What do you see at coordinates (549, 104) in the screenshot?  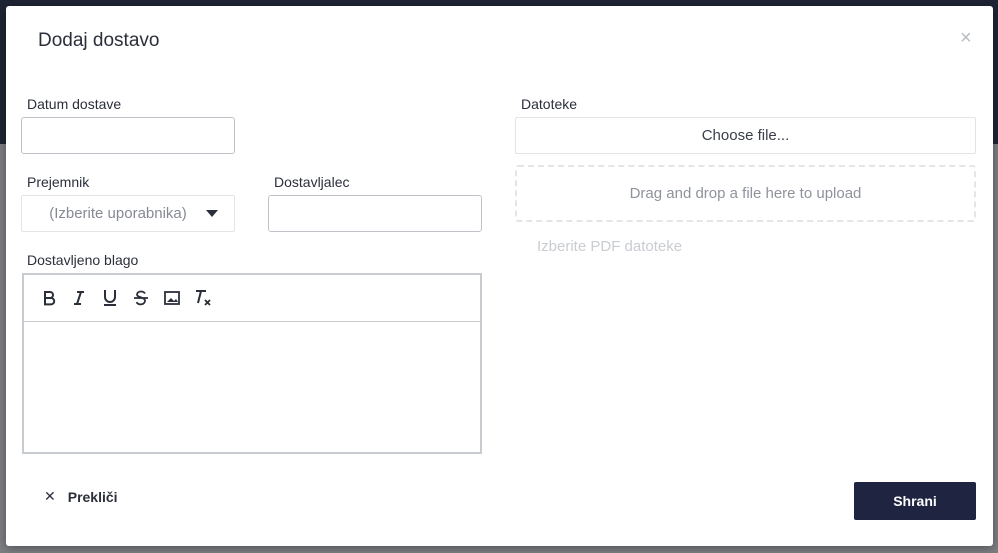 I see `files-label: Datoteke` at bounding box center [549, 104].